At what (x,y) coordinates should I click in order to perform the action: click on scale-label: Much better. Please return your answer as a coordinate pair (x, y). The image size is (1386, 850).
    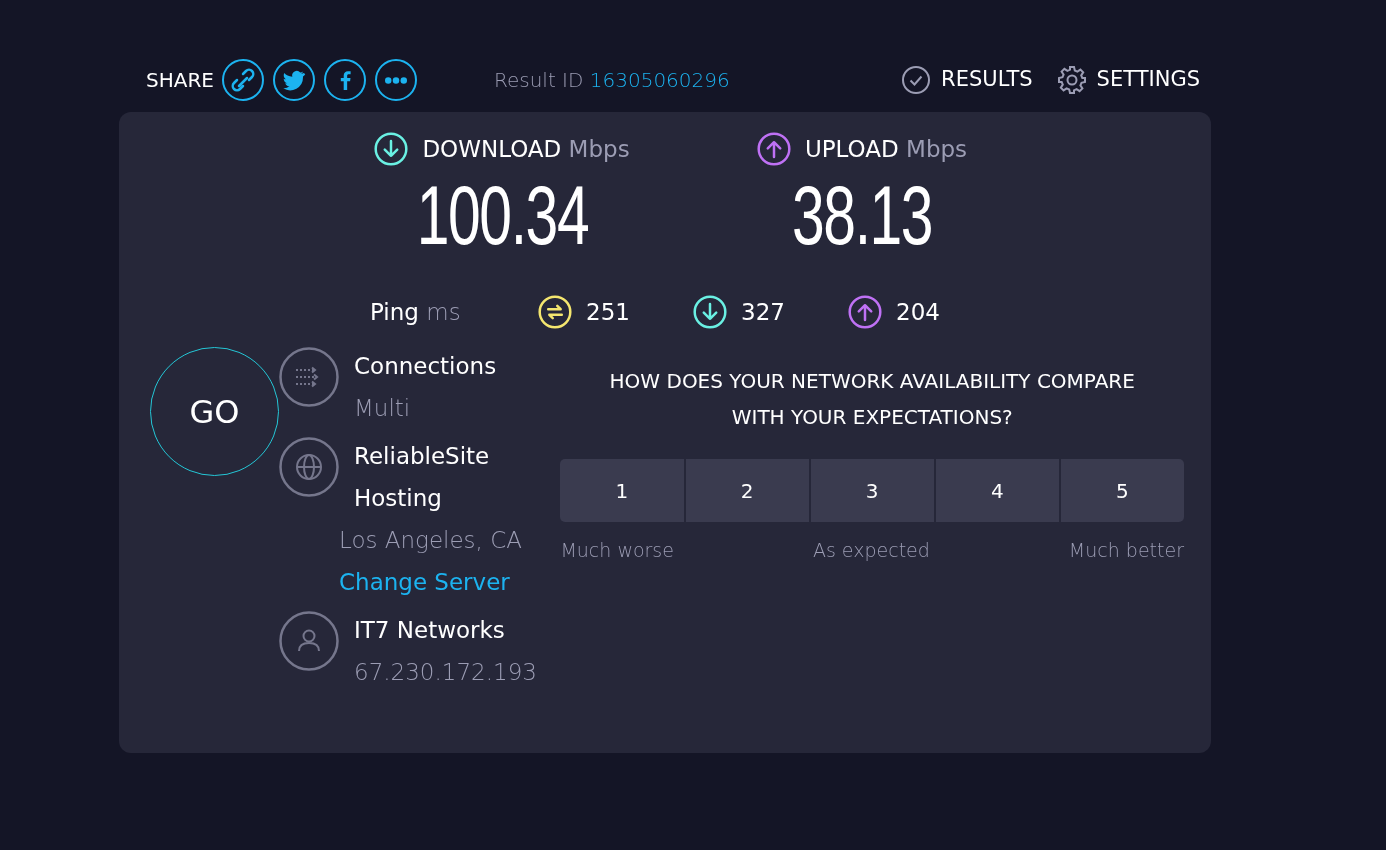
    Looking at the image, I should click on (1126, 550).